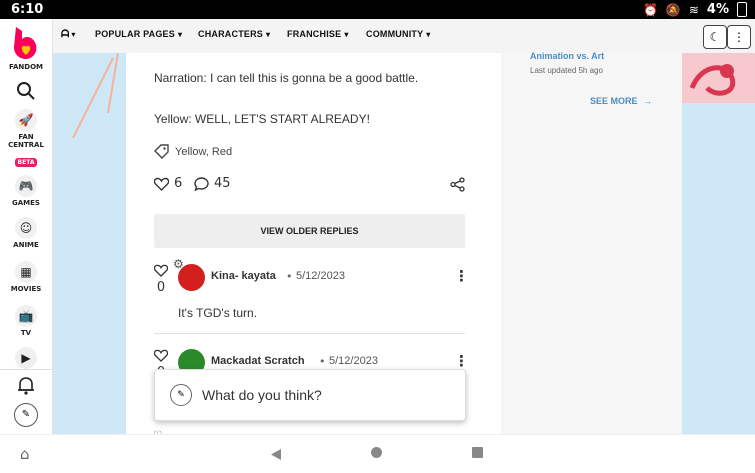 The image size is (755, 473). What do you see at coordinates (191, 277) in the screenshot?
I see `avatar` at bounding box center [191, 277].